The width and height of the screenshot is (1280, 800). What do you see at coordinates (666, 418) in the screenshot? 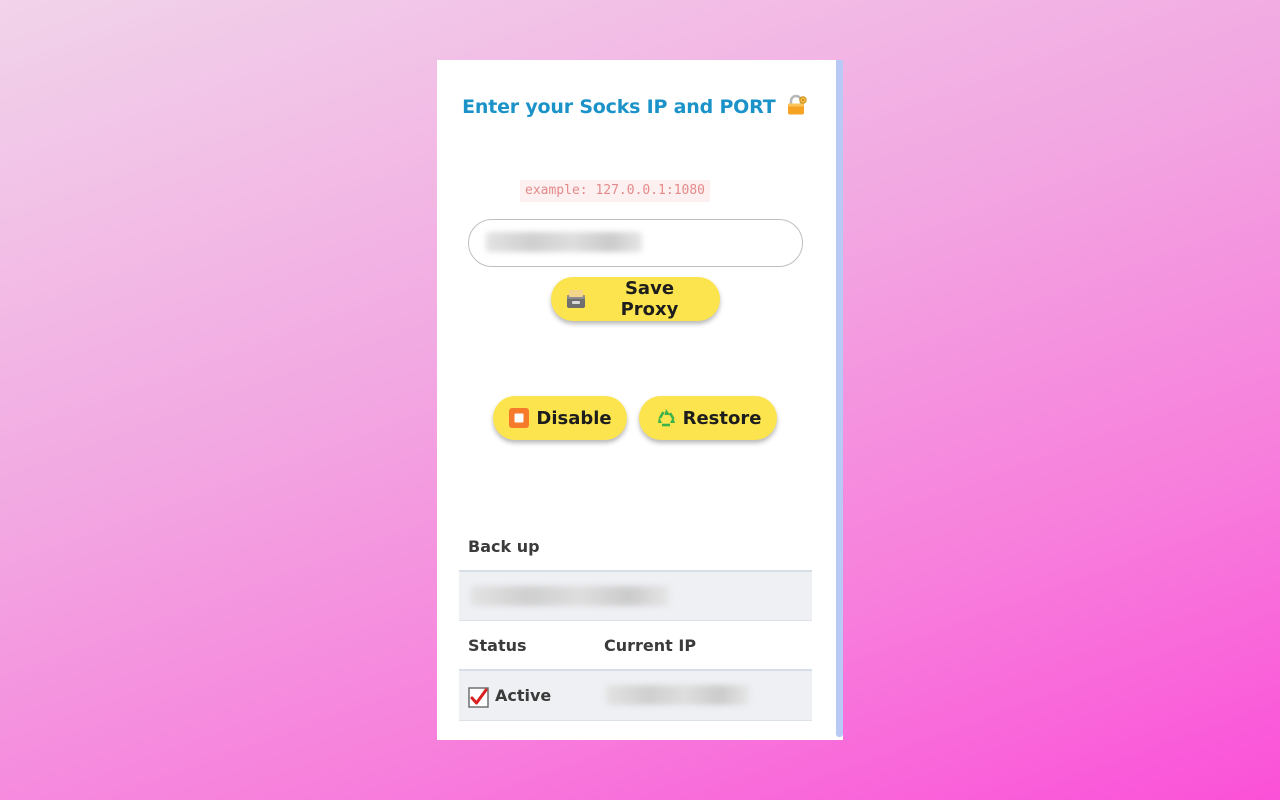
I see `recycle-icon` at bounding box center [666, 418].